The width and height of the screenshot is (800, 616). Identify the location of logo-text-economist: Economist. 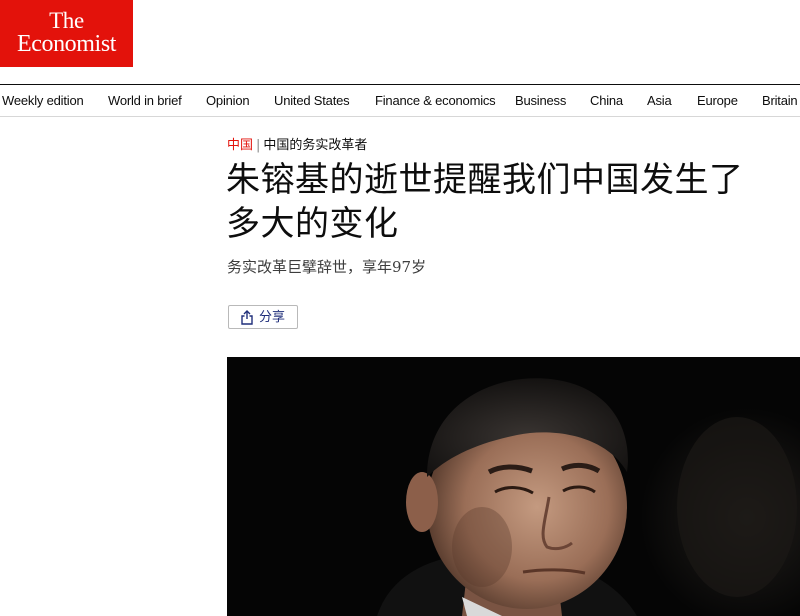
(66, 44).